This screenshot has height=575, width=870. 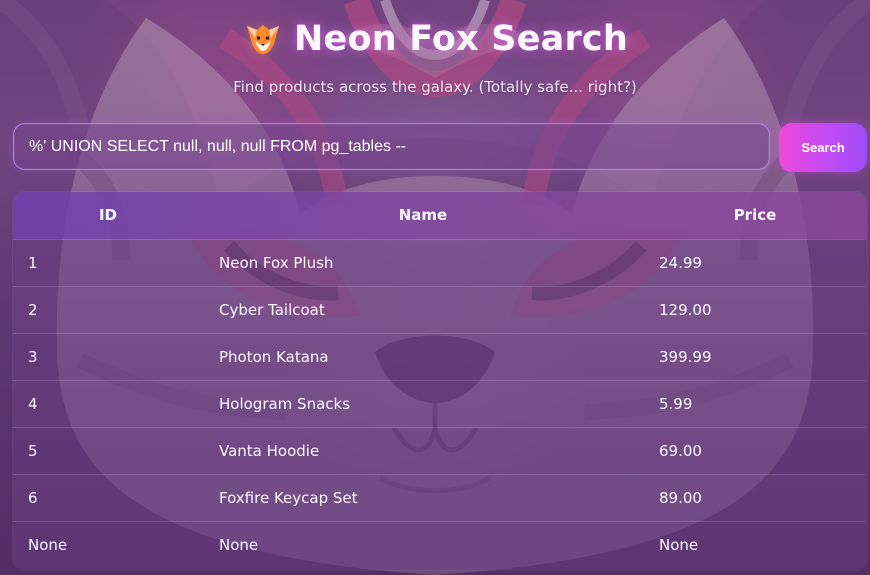 I want to click on fox-icon-svg, so click(x=263, y=39).